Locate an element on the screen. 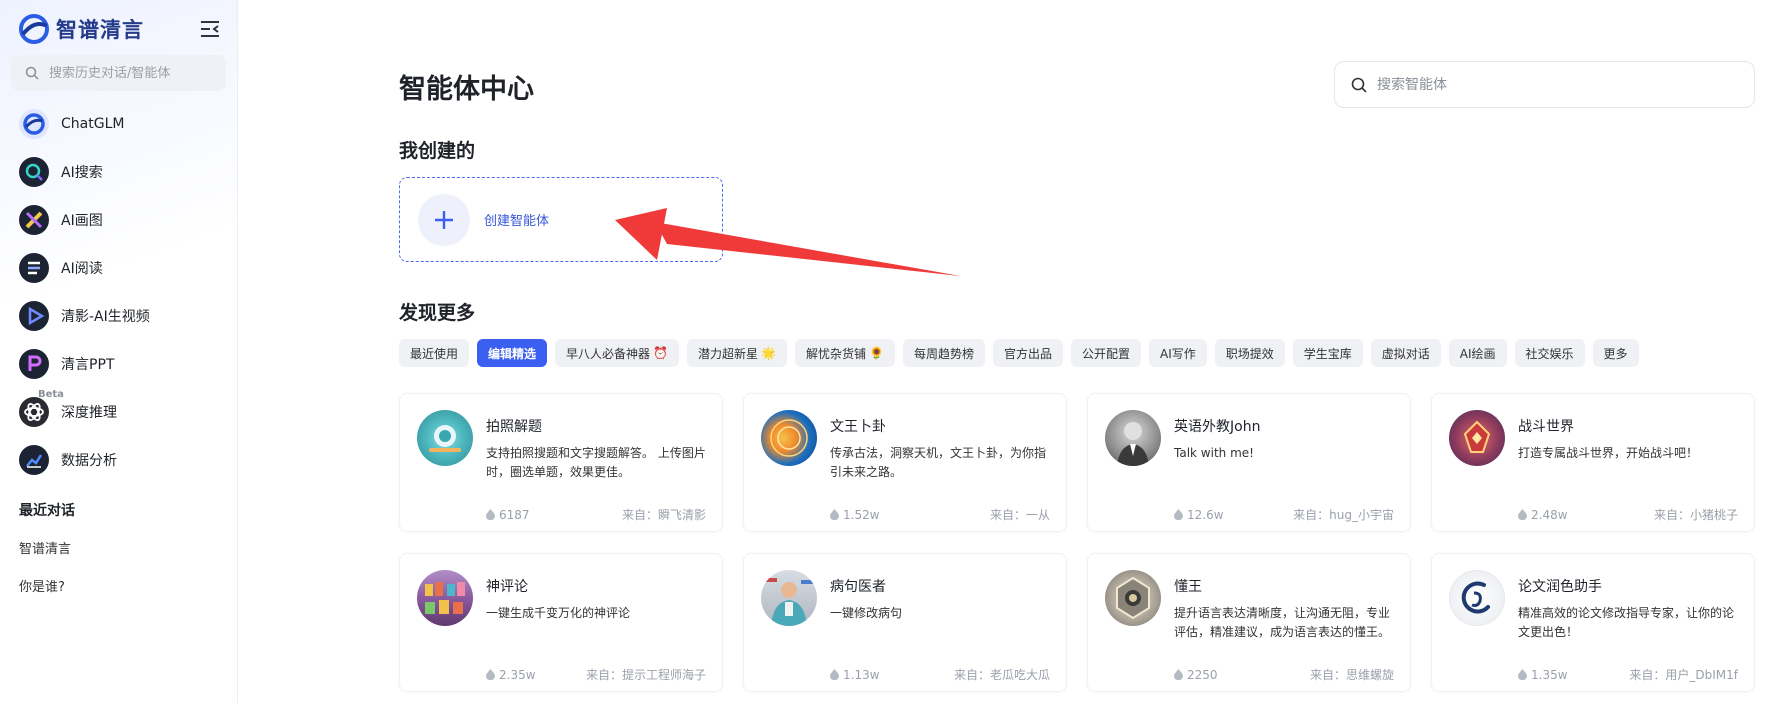 This screenshot has height=703, width=1772. sidebar-item-ppt: 清言PPT is located at coordinates (119, 364).